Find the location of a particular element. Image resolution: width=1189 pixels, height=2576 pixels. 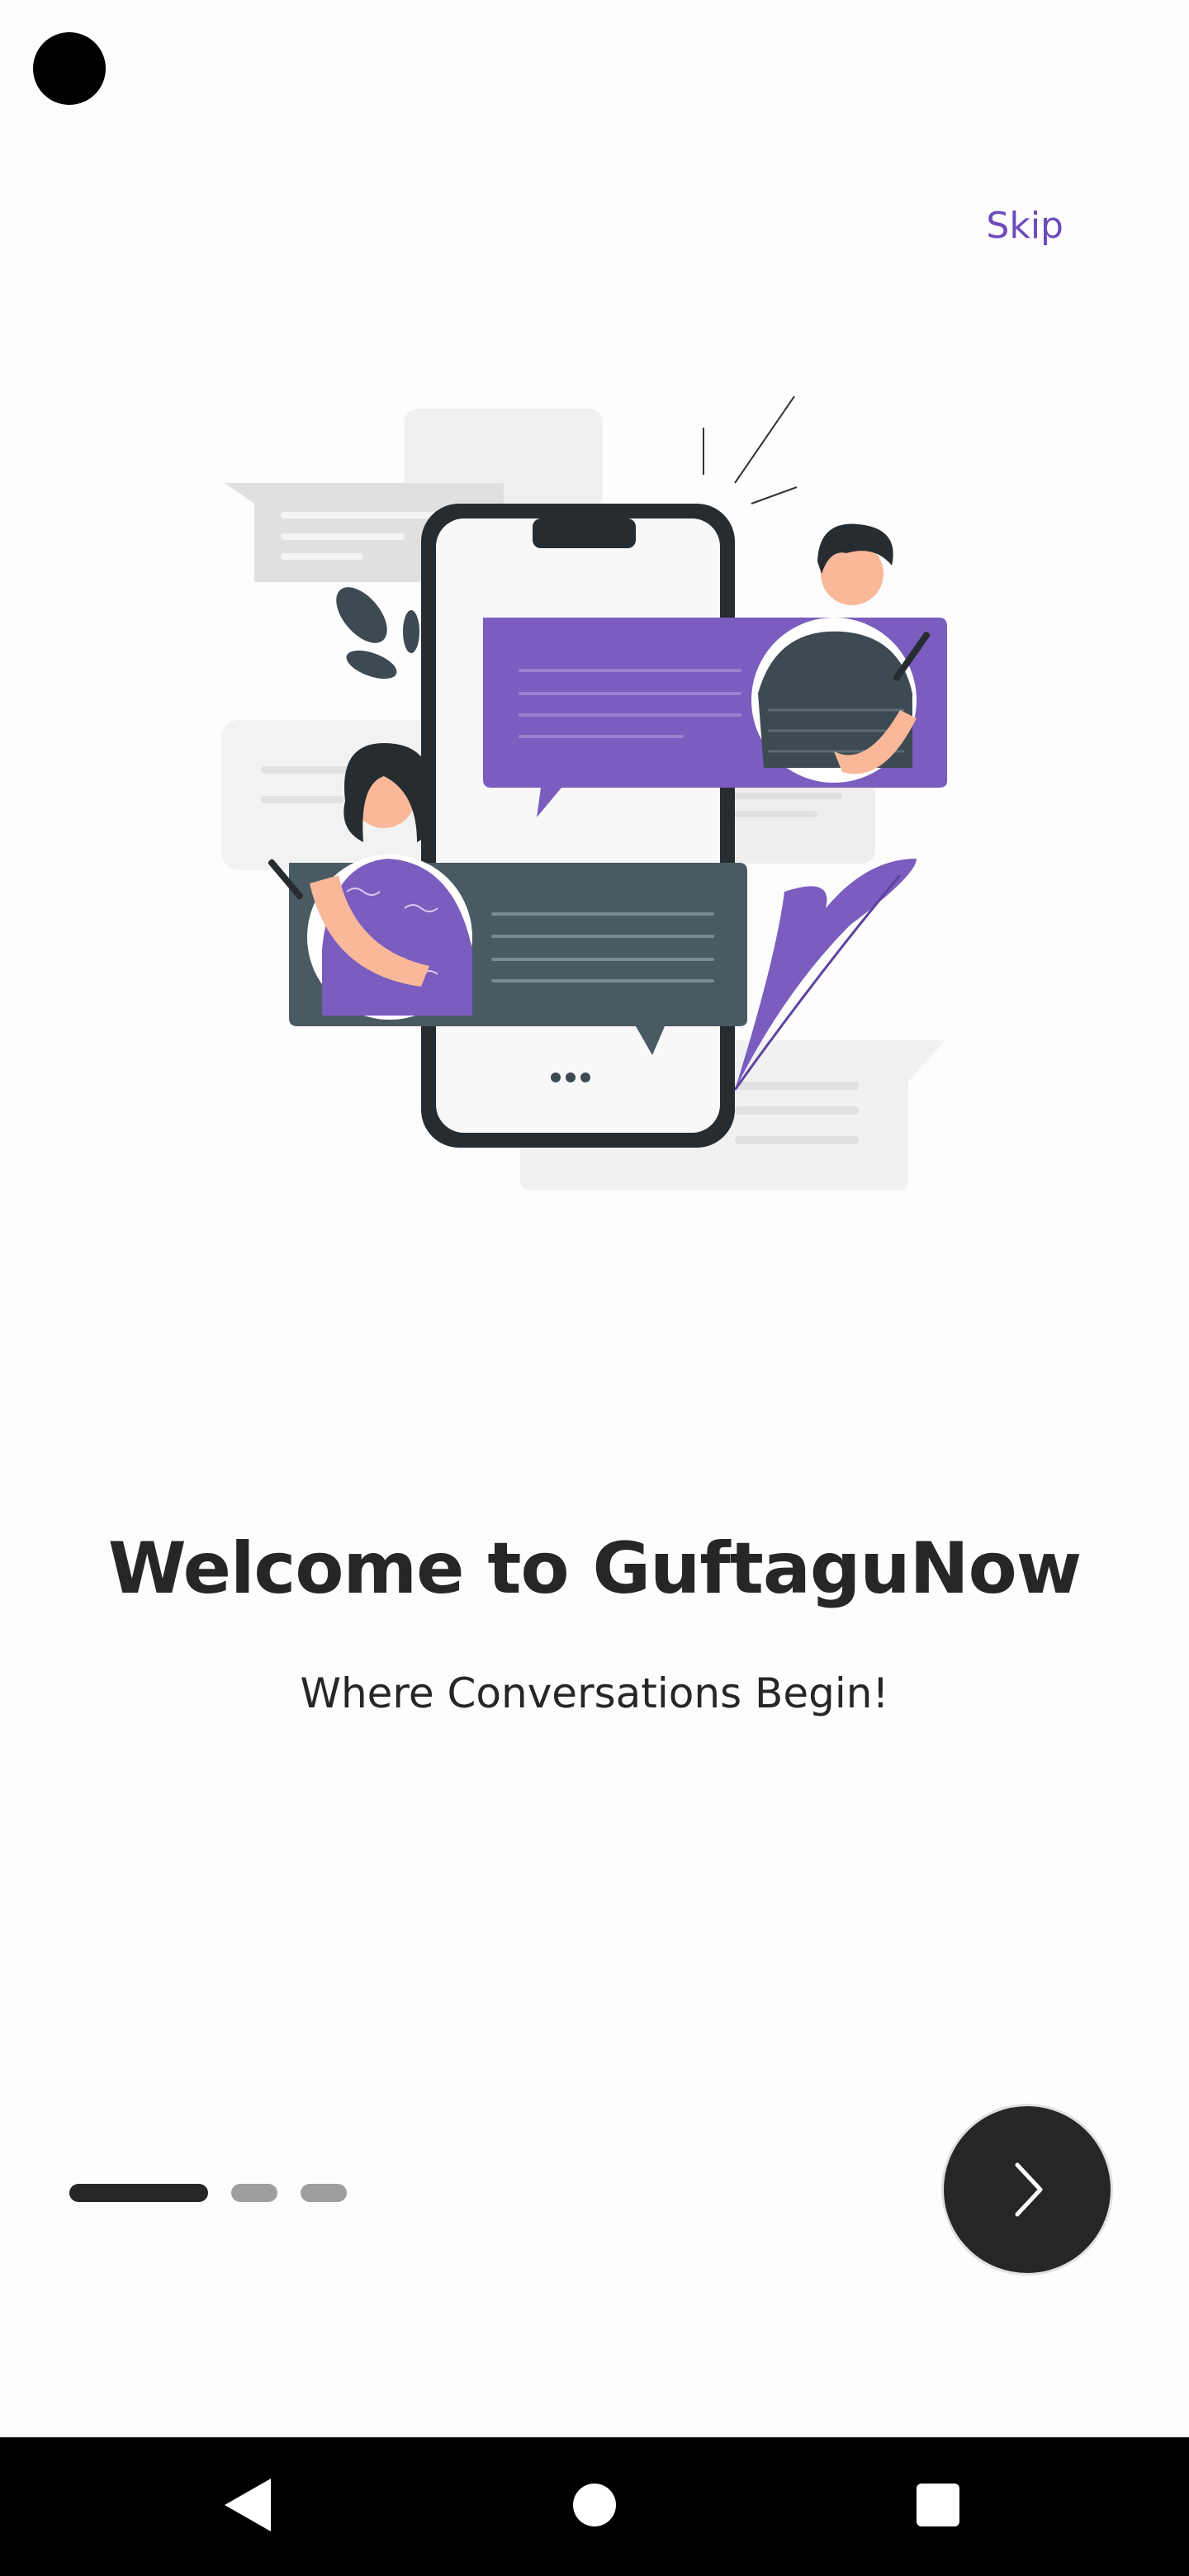

page-indicator is located at coordinates (208, 2193).